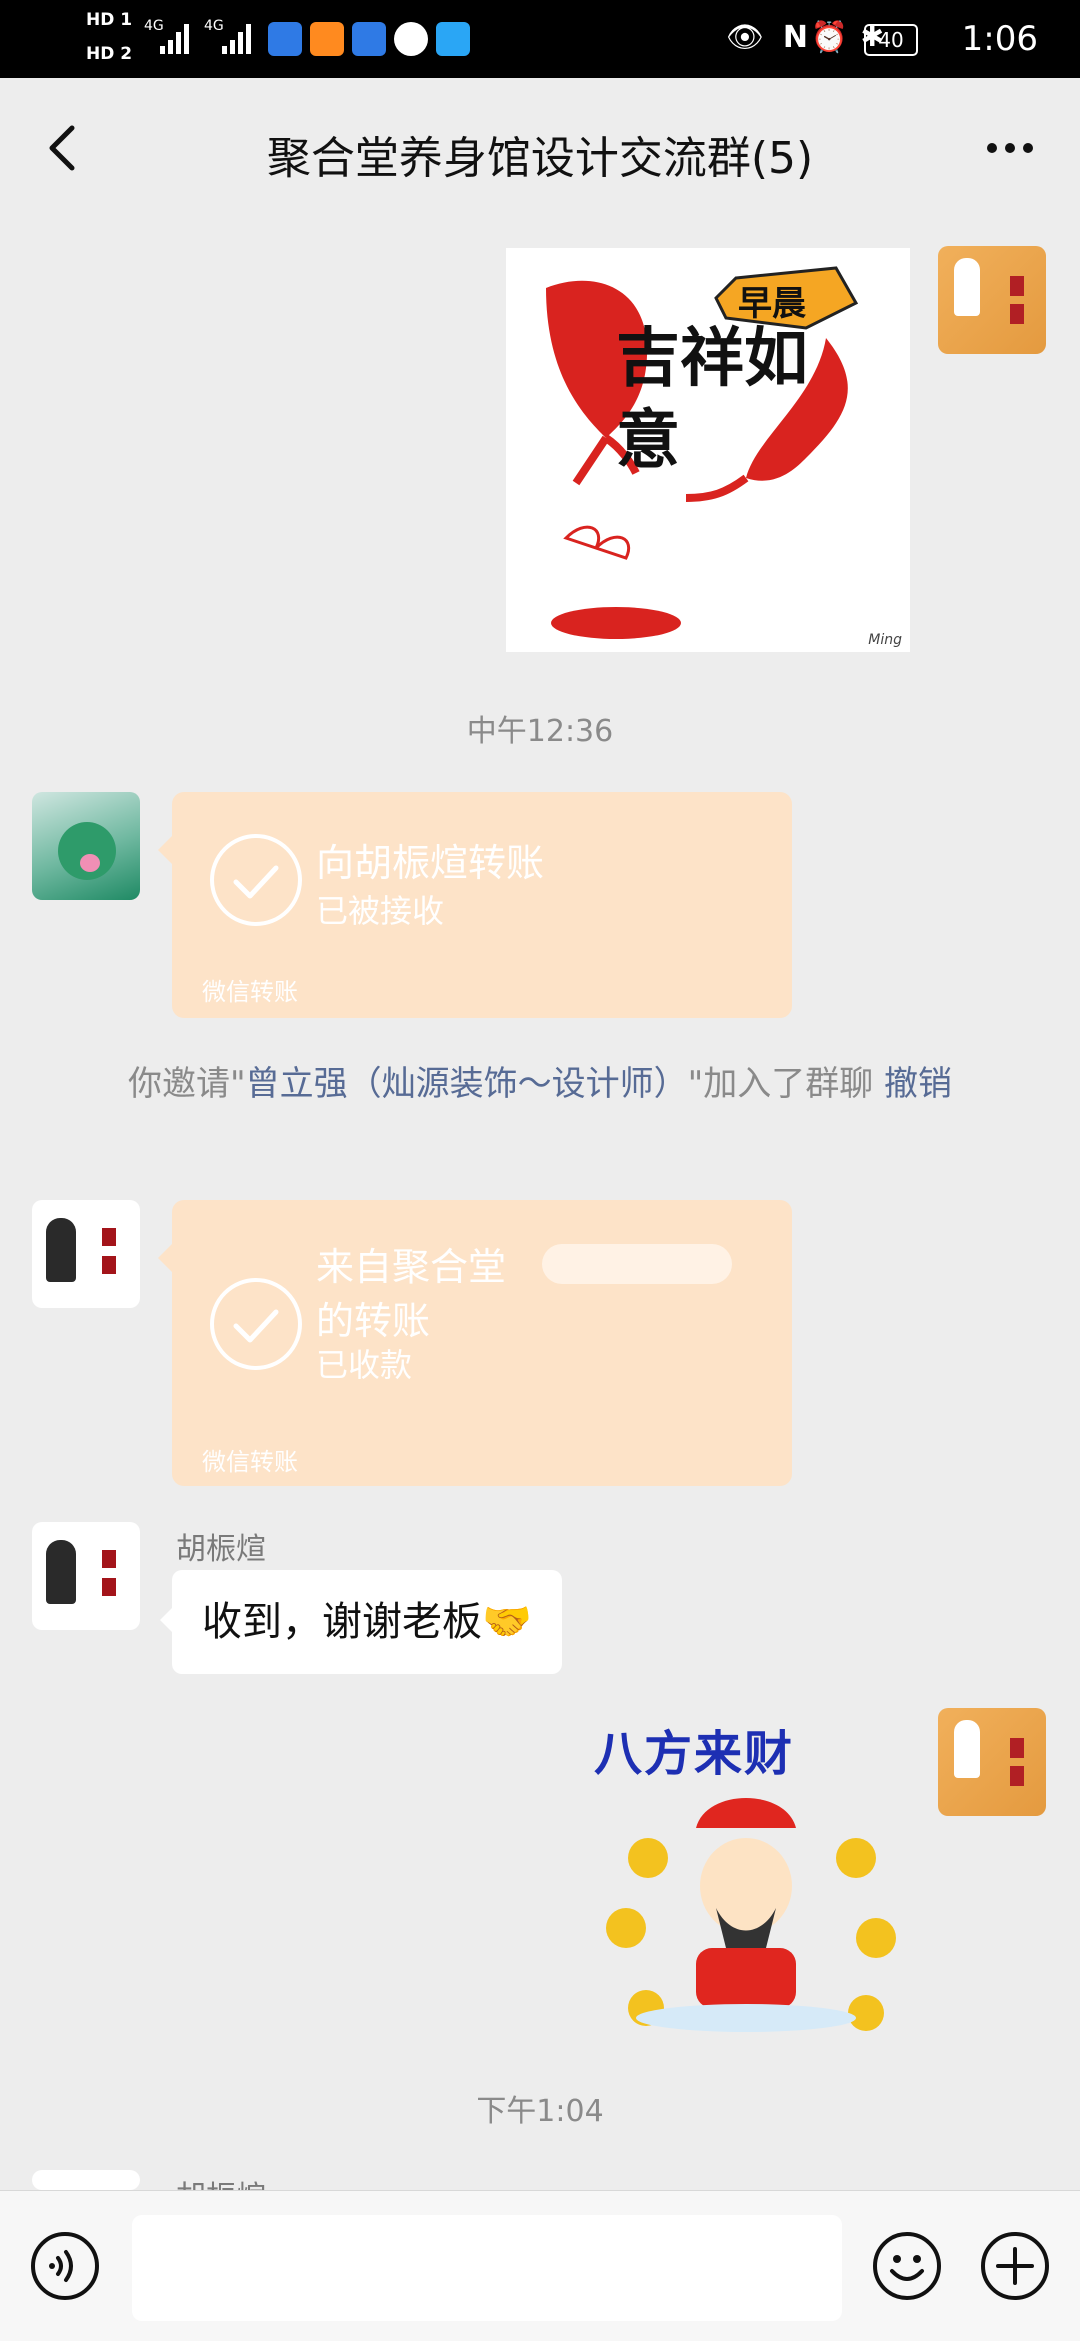  I want to click on battery-level: 40, so click(891, 40).